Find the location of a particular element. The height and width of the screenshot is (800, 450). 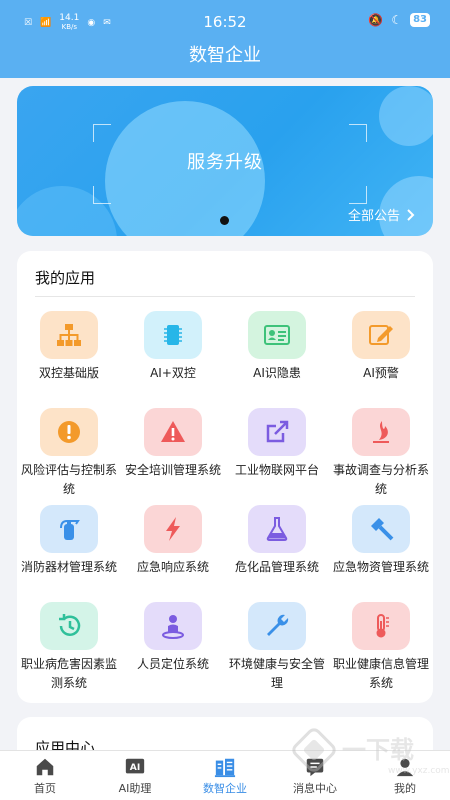

status-bar: ☒ 📶 14.1 KB/s ◉ ✉ 16:52 🔕 ☾ 83 is located at coordinates (225, 22).